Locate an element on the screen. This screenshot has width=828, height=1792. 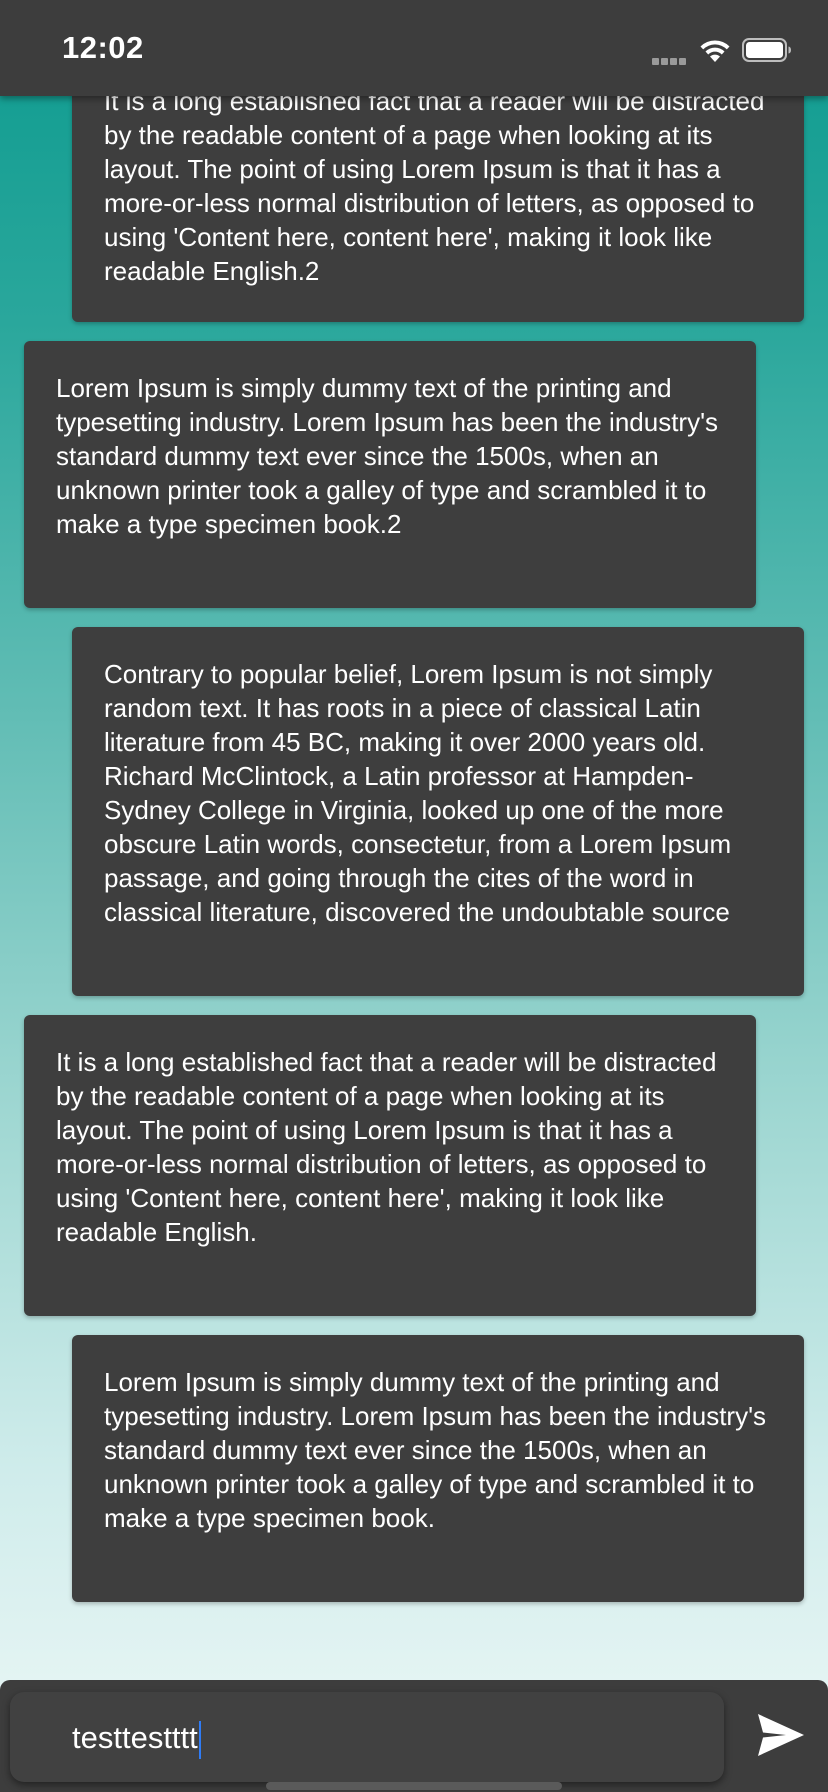
message-input: testtestttt is located at coordinates (136, 1738).